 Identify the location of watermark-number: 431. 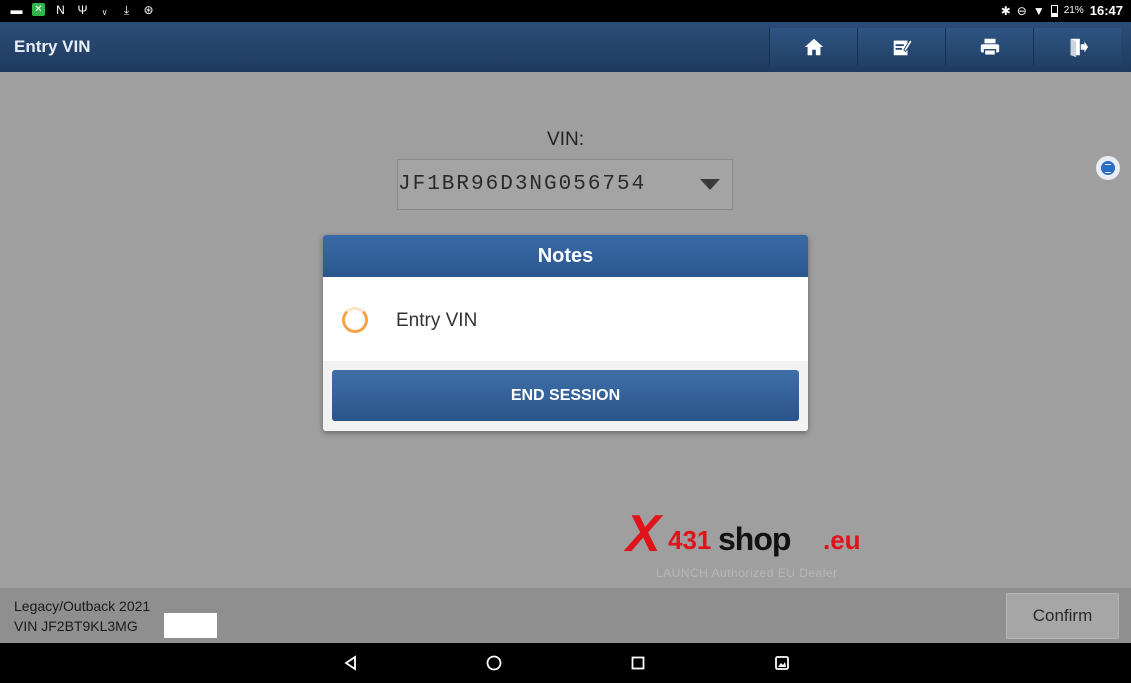
(690, 540).